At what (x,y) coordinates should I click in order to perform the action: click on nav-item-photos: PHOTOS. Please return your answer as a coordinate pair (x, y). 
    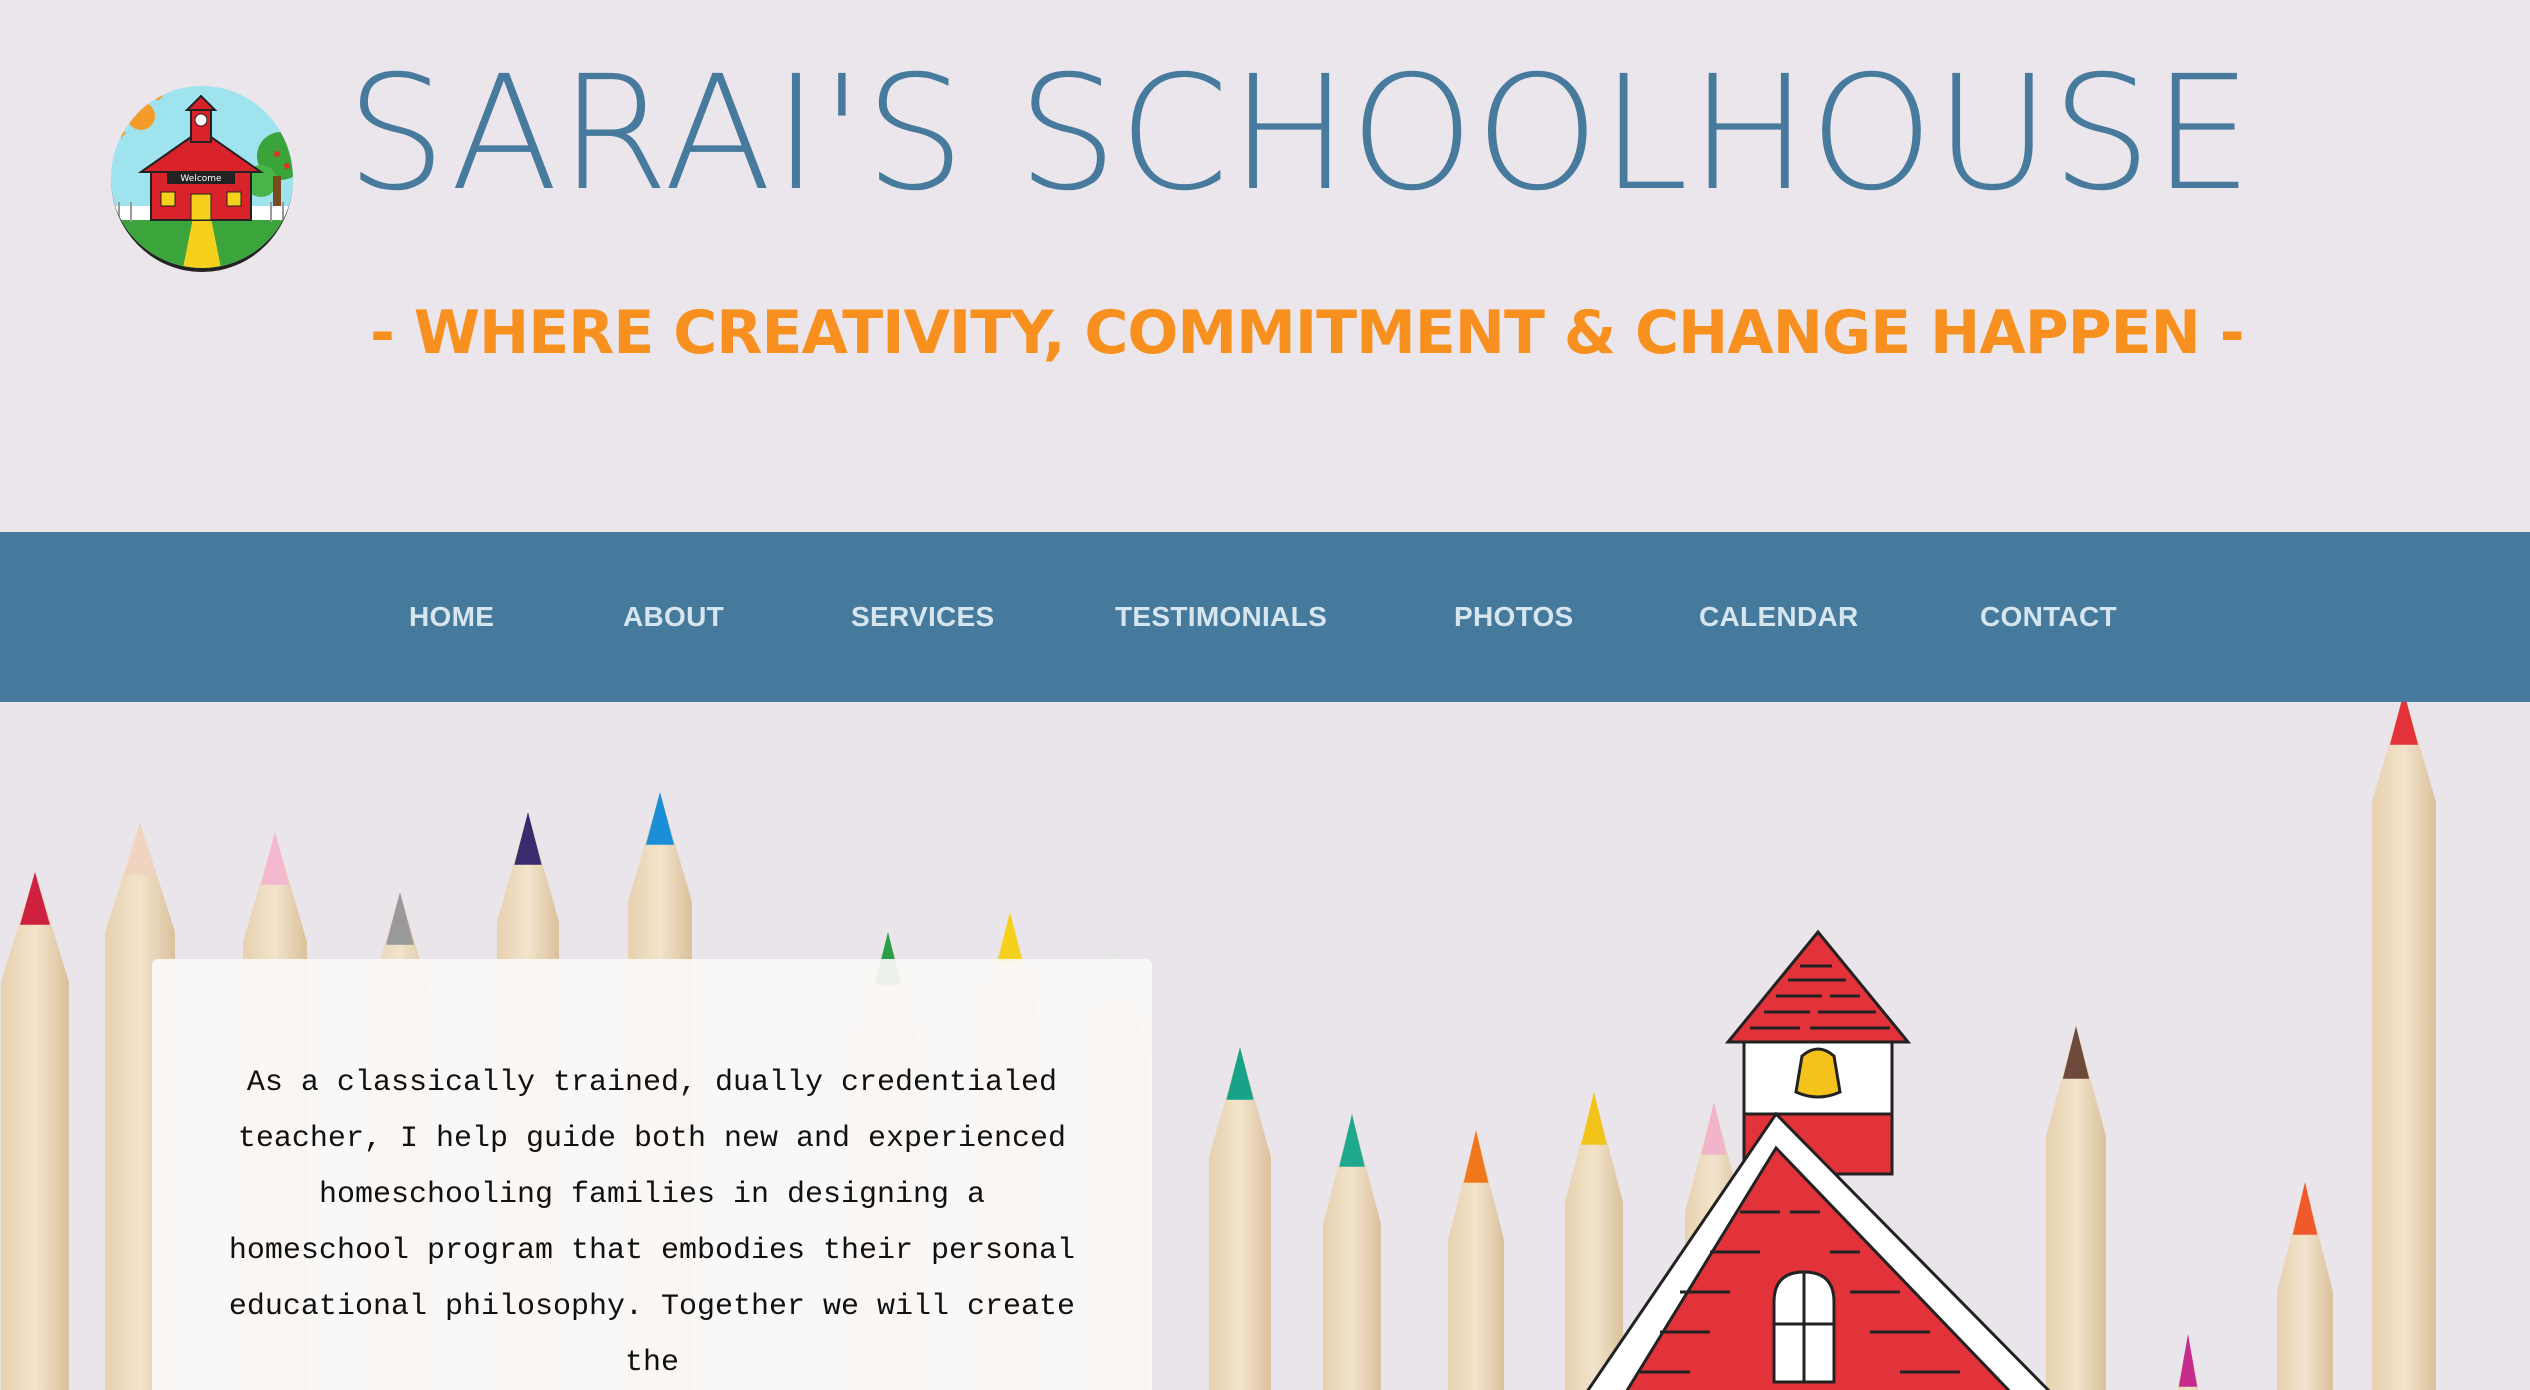
    Looking at the image, I should click on (1514, 617).